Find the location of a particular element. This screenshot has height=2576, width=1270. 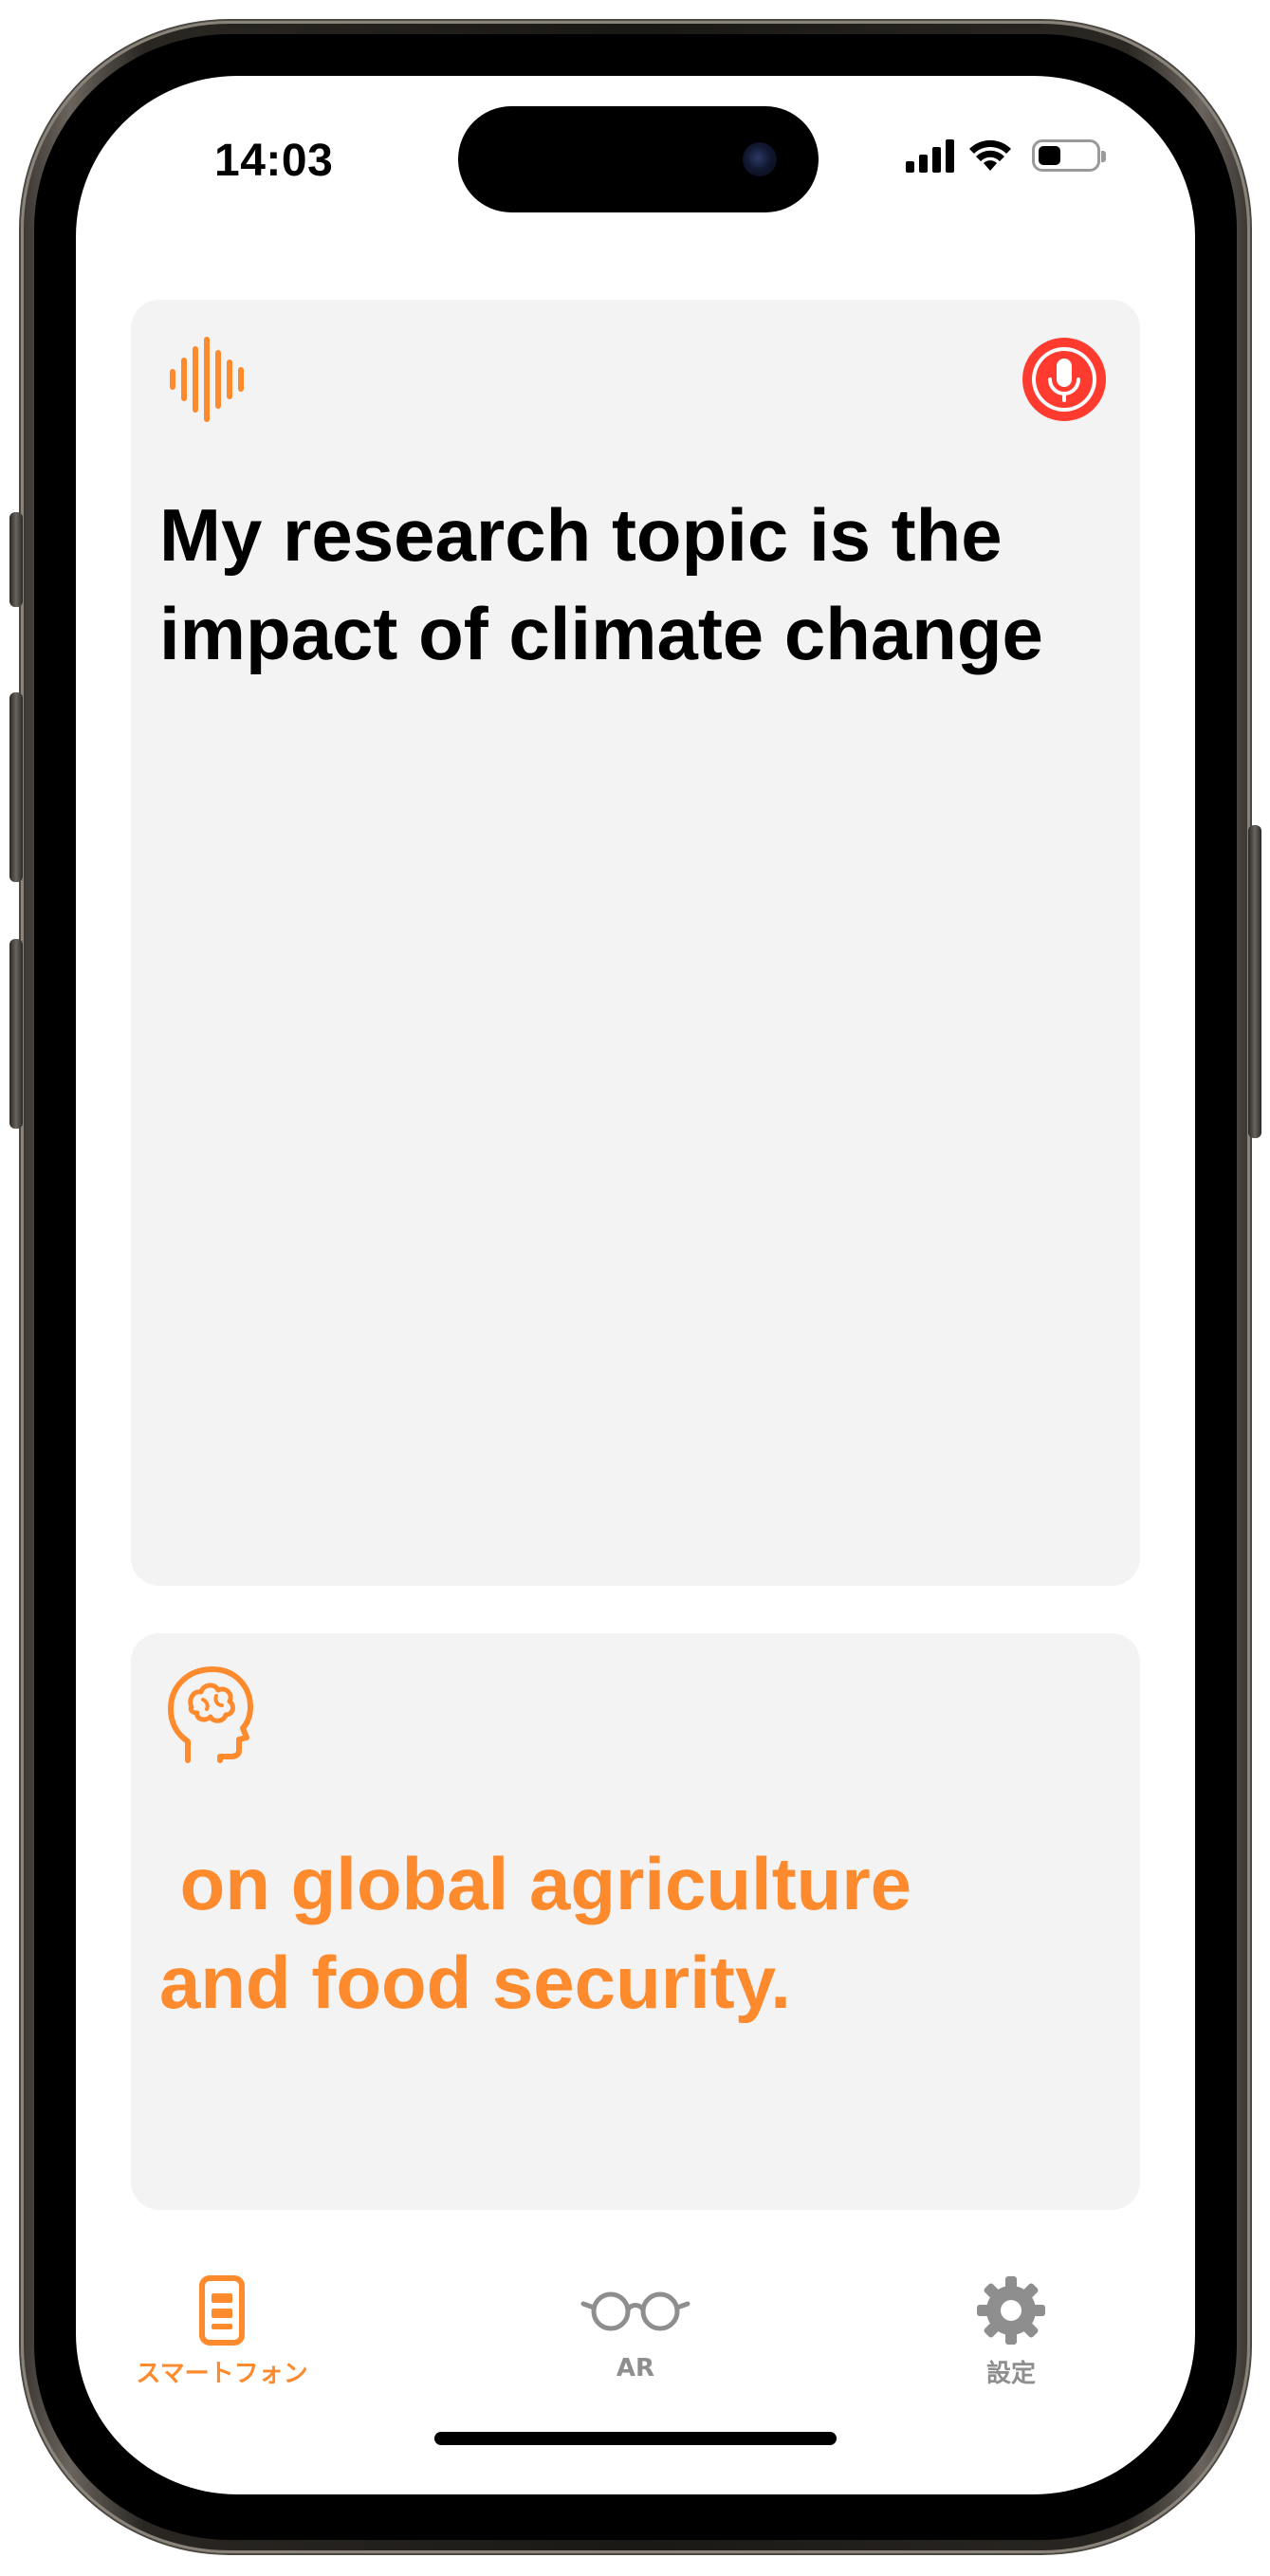

volume-up-button is located at coordinates (16, 787).